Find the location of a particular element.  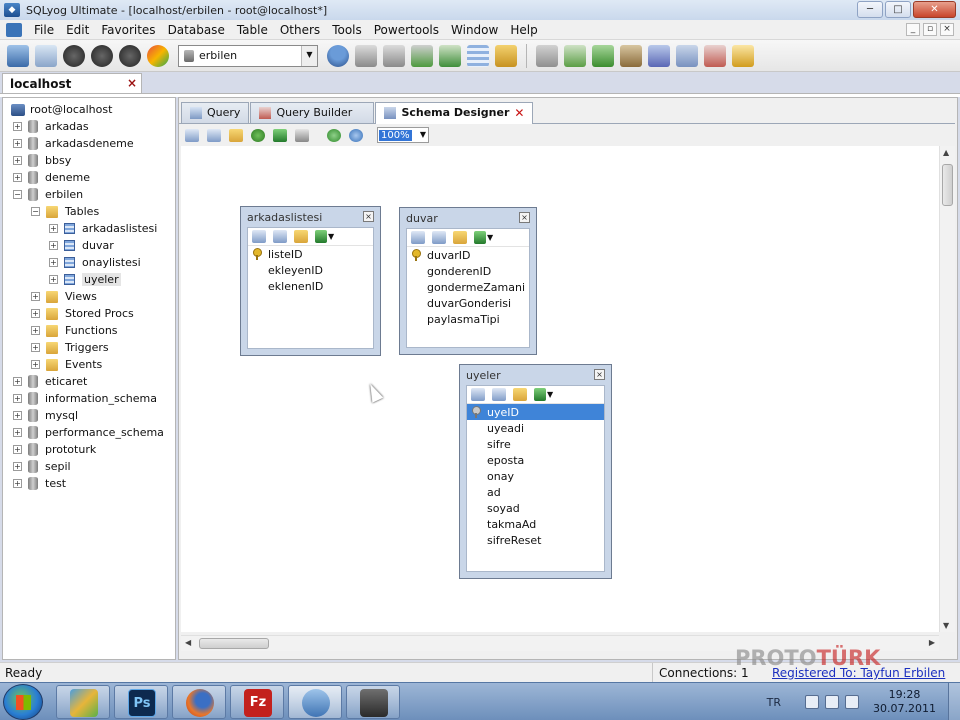

schema-column-selected: uyeID is located at coordinates (535, 412).